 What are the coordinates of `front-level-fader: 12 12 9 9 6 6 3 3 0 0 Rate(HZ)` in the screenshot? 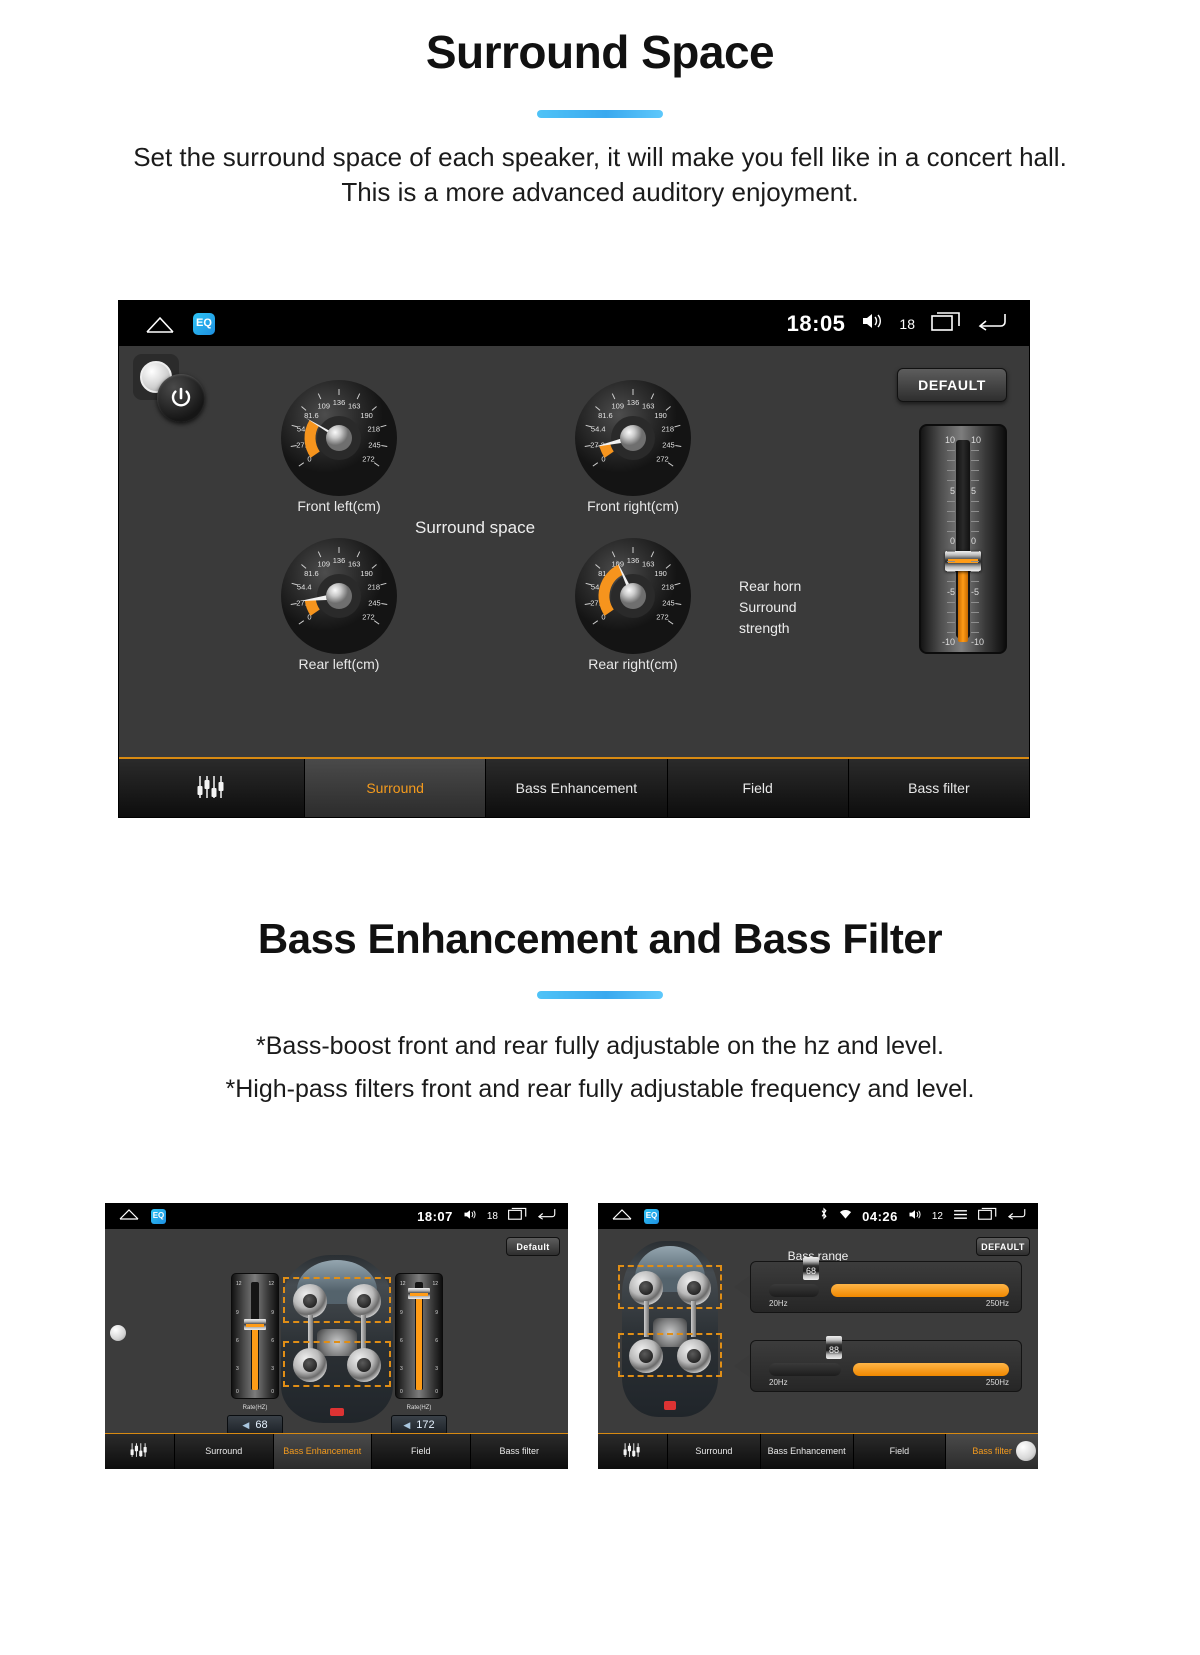 It's located at (255, 1342).